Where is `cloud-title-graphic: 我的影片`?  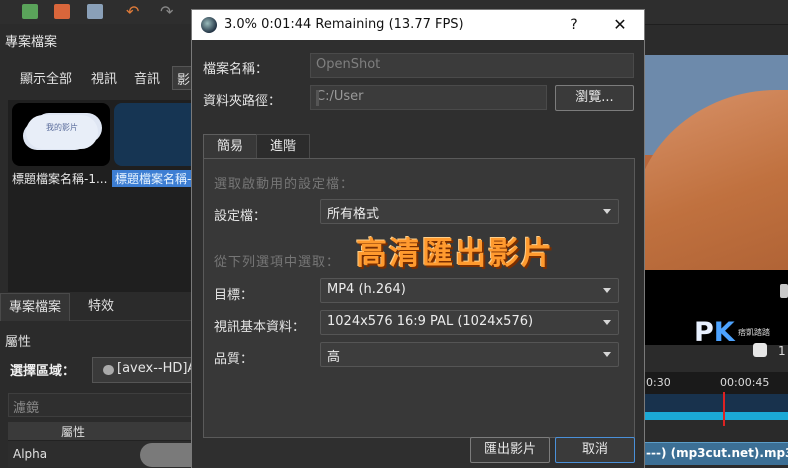
cloud-title-graphic: 我的影片 is located at coordinates (62, 132).